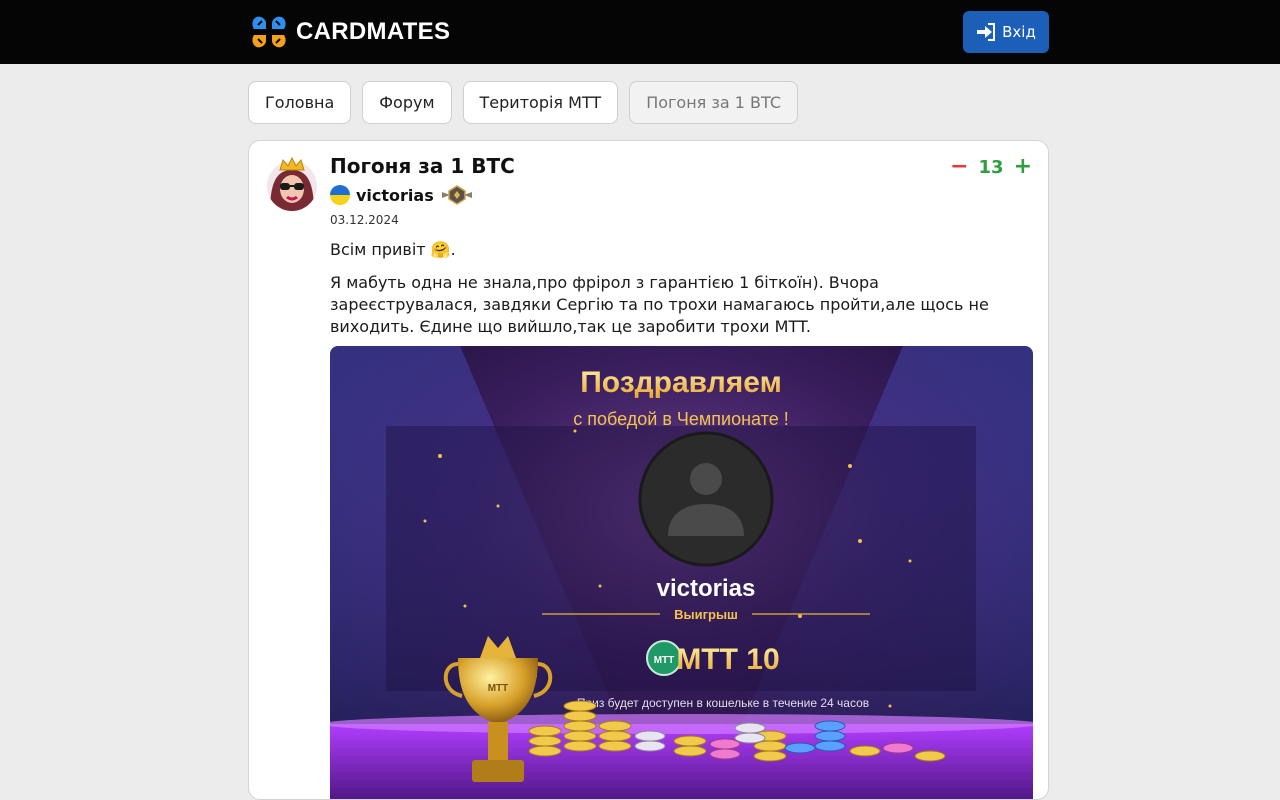  Describe the element at coordinates (1019, 32) in the screenshot. I see `login-label: Вхід` at that location.